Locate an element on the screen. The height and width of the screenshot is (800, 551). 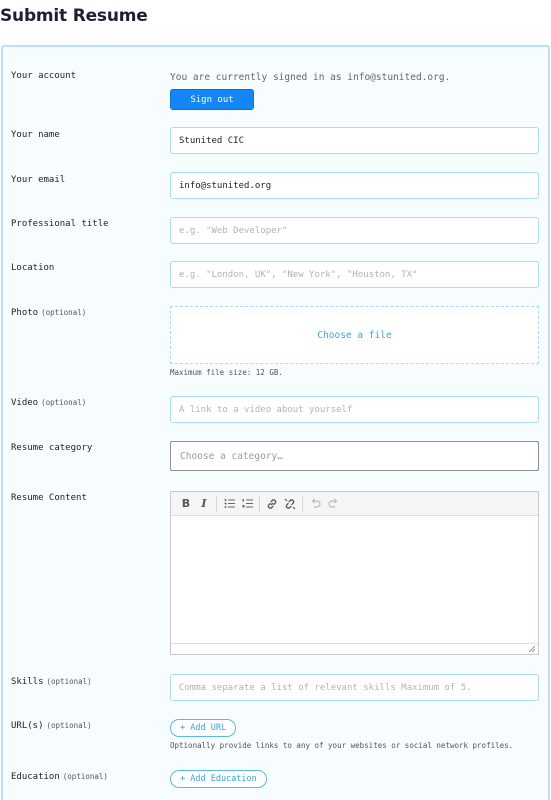
video-field: A link to a video about yourself is located at coordinates (354, 409).